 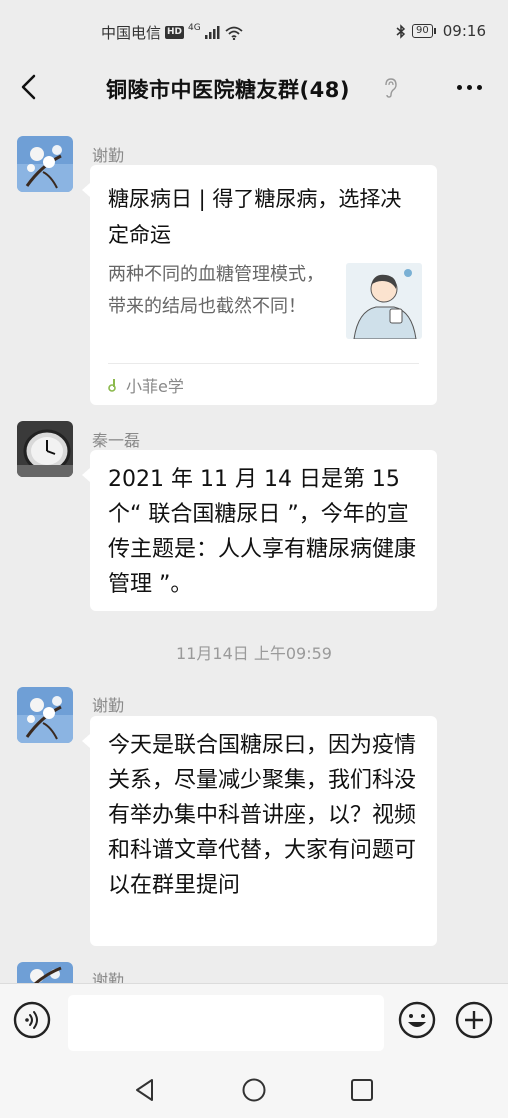 I want to click on circle-home-icon, so click(x=254, y=1090).